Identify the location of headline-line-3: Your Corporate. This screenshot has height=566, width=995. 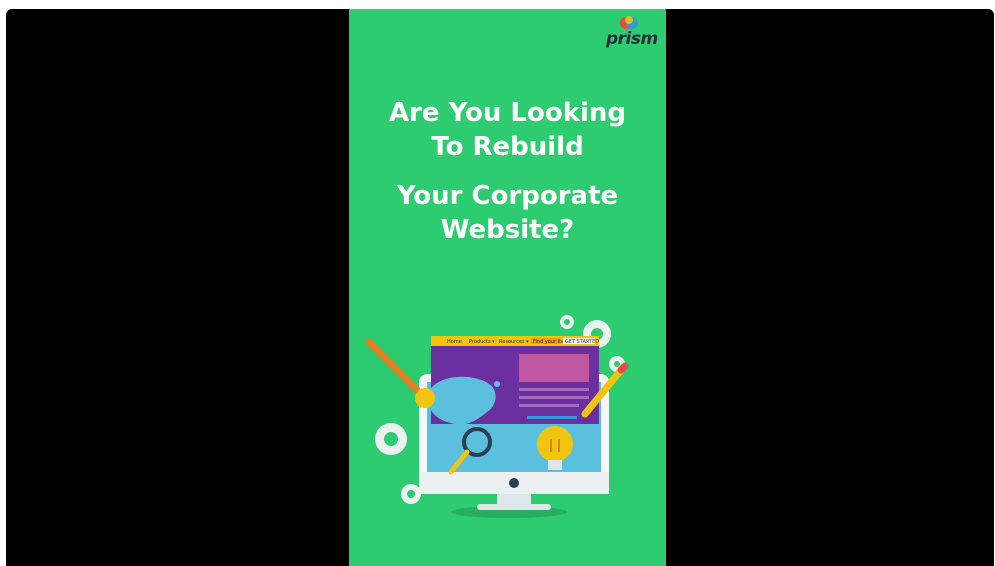
(507, 196).